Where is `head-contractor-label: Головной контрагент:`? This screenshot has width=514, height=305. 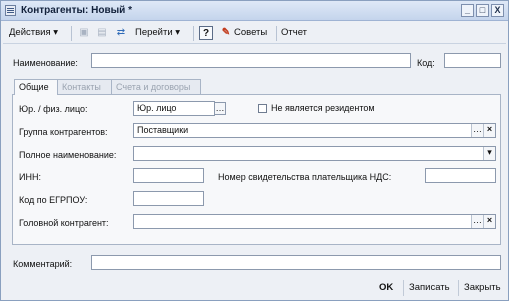 head-contractor-label: Головной контрагент: is located at coordinates (64, 223).